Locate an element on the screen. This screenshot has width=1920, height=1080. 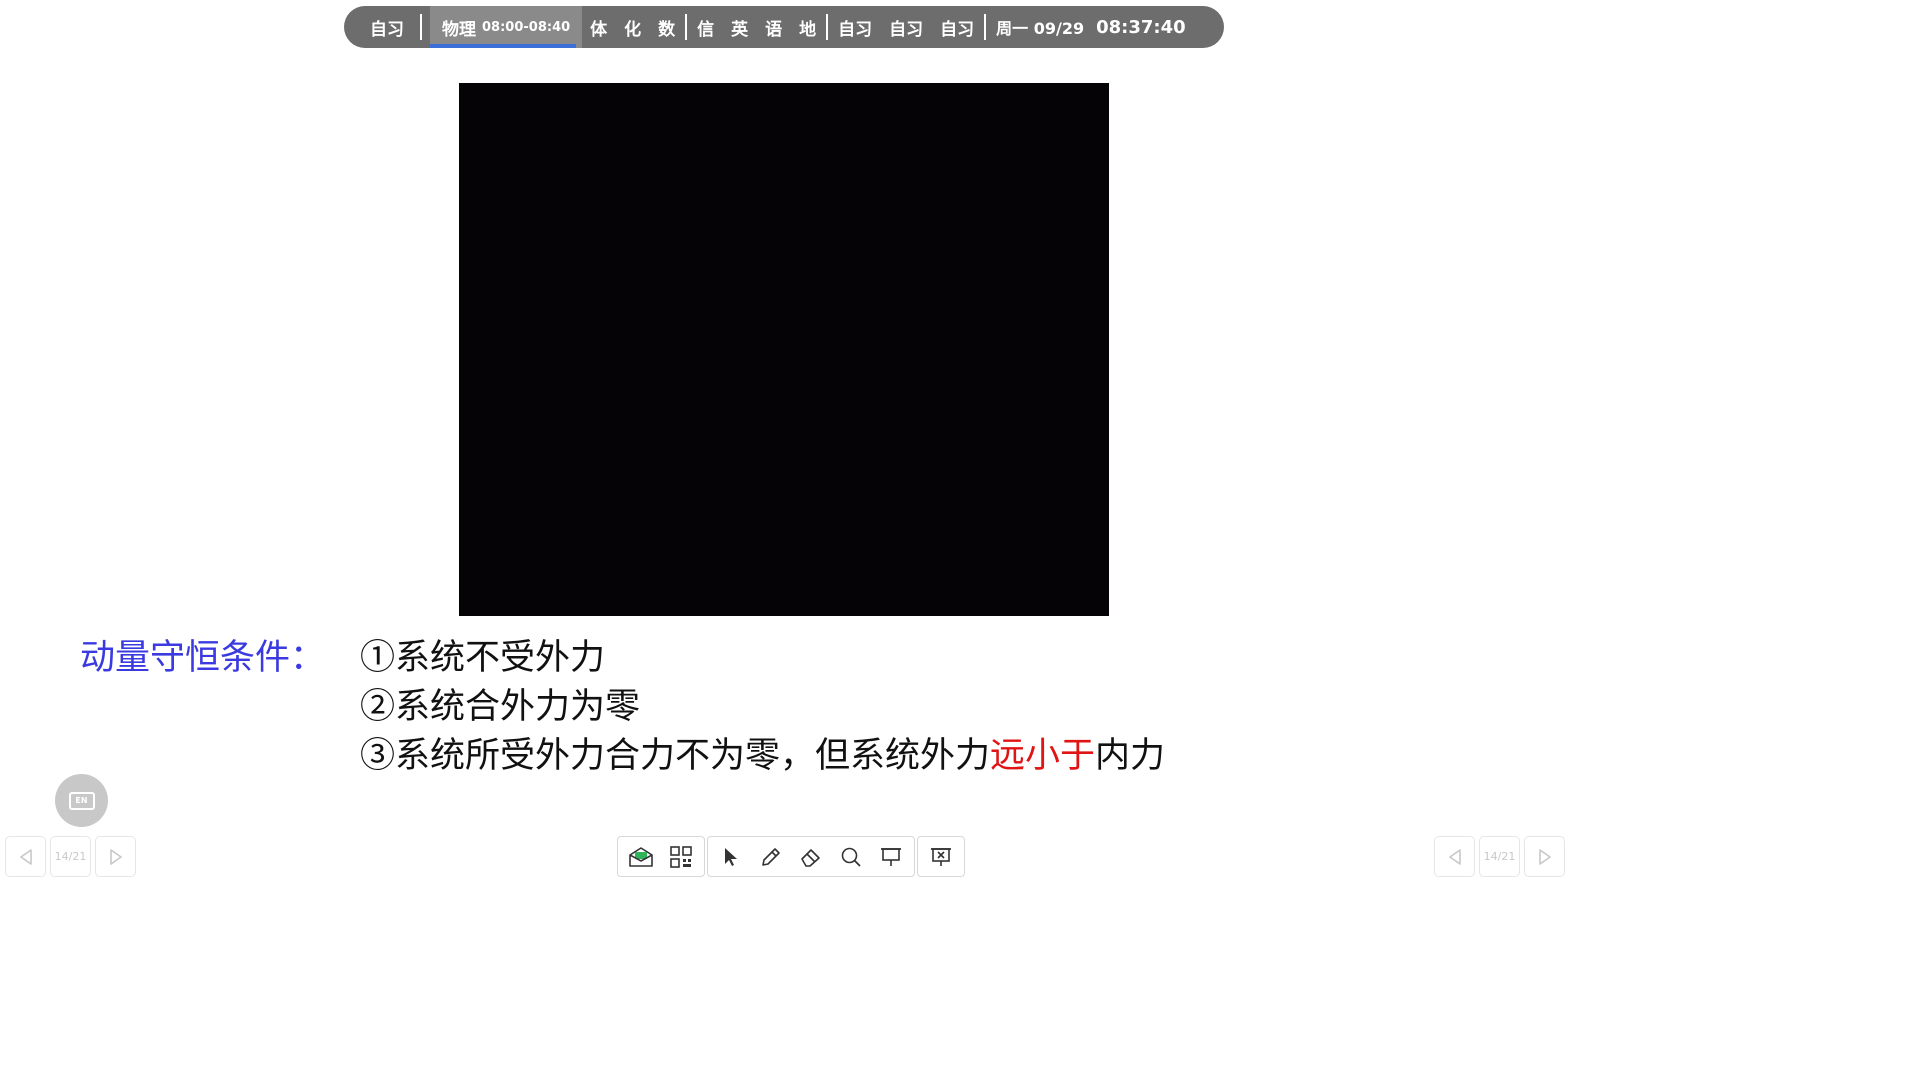
qr-code-icon is located at coordinates (681, 856).